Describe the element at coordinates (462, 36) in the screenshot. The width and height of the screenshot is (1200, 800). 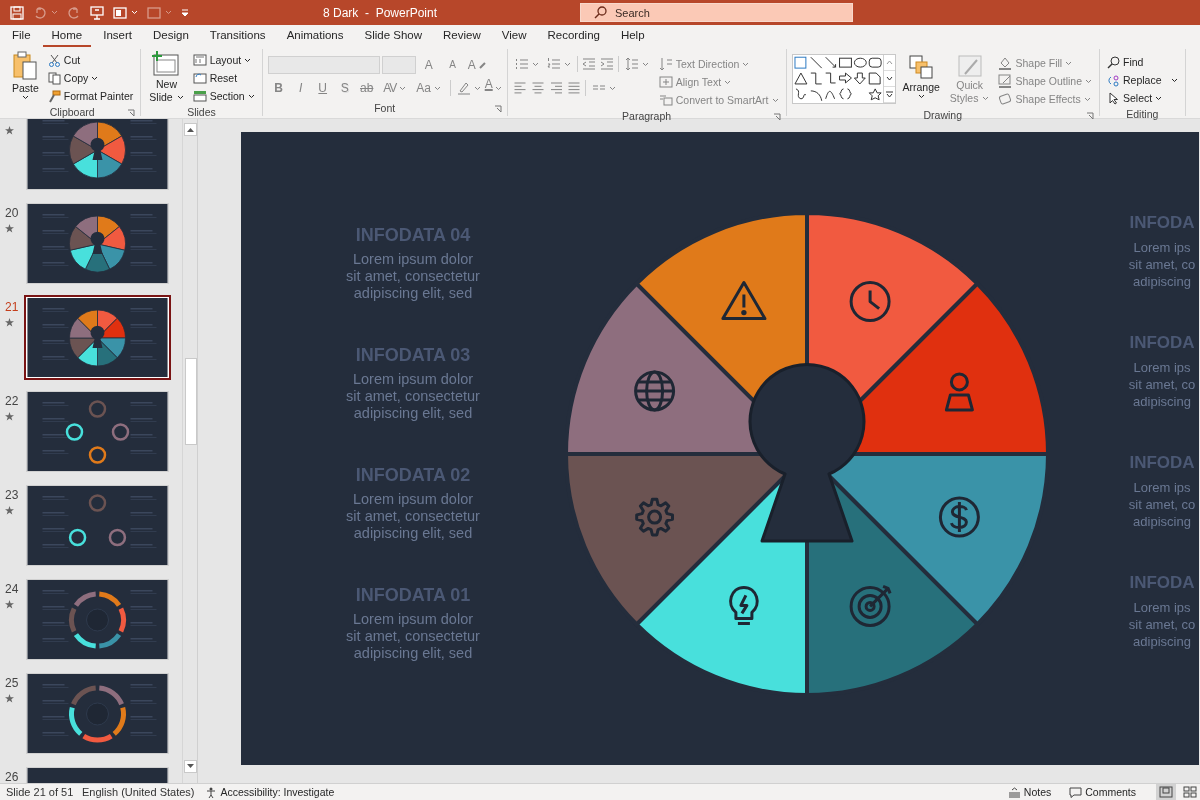
I see `ribbon-tab: Review` at that location.